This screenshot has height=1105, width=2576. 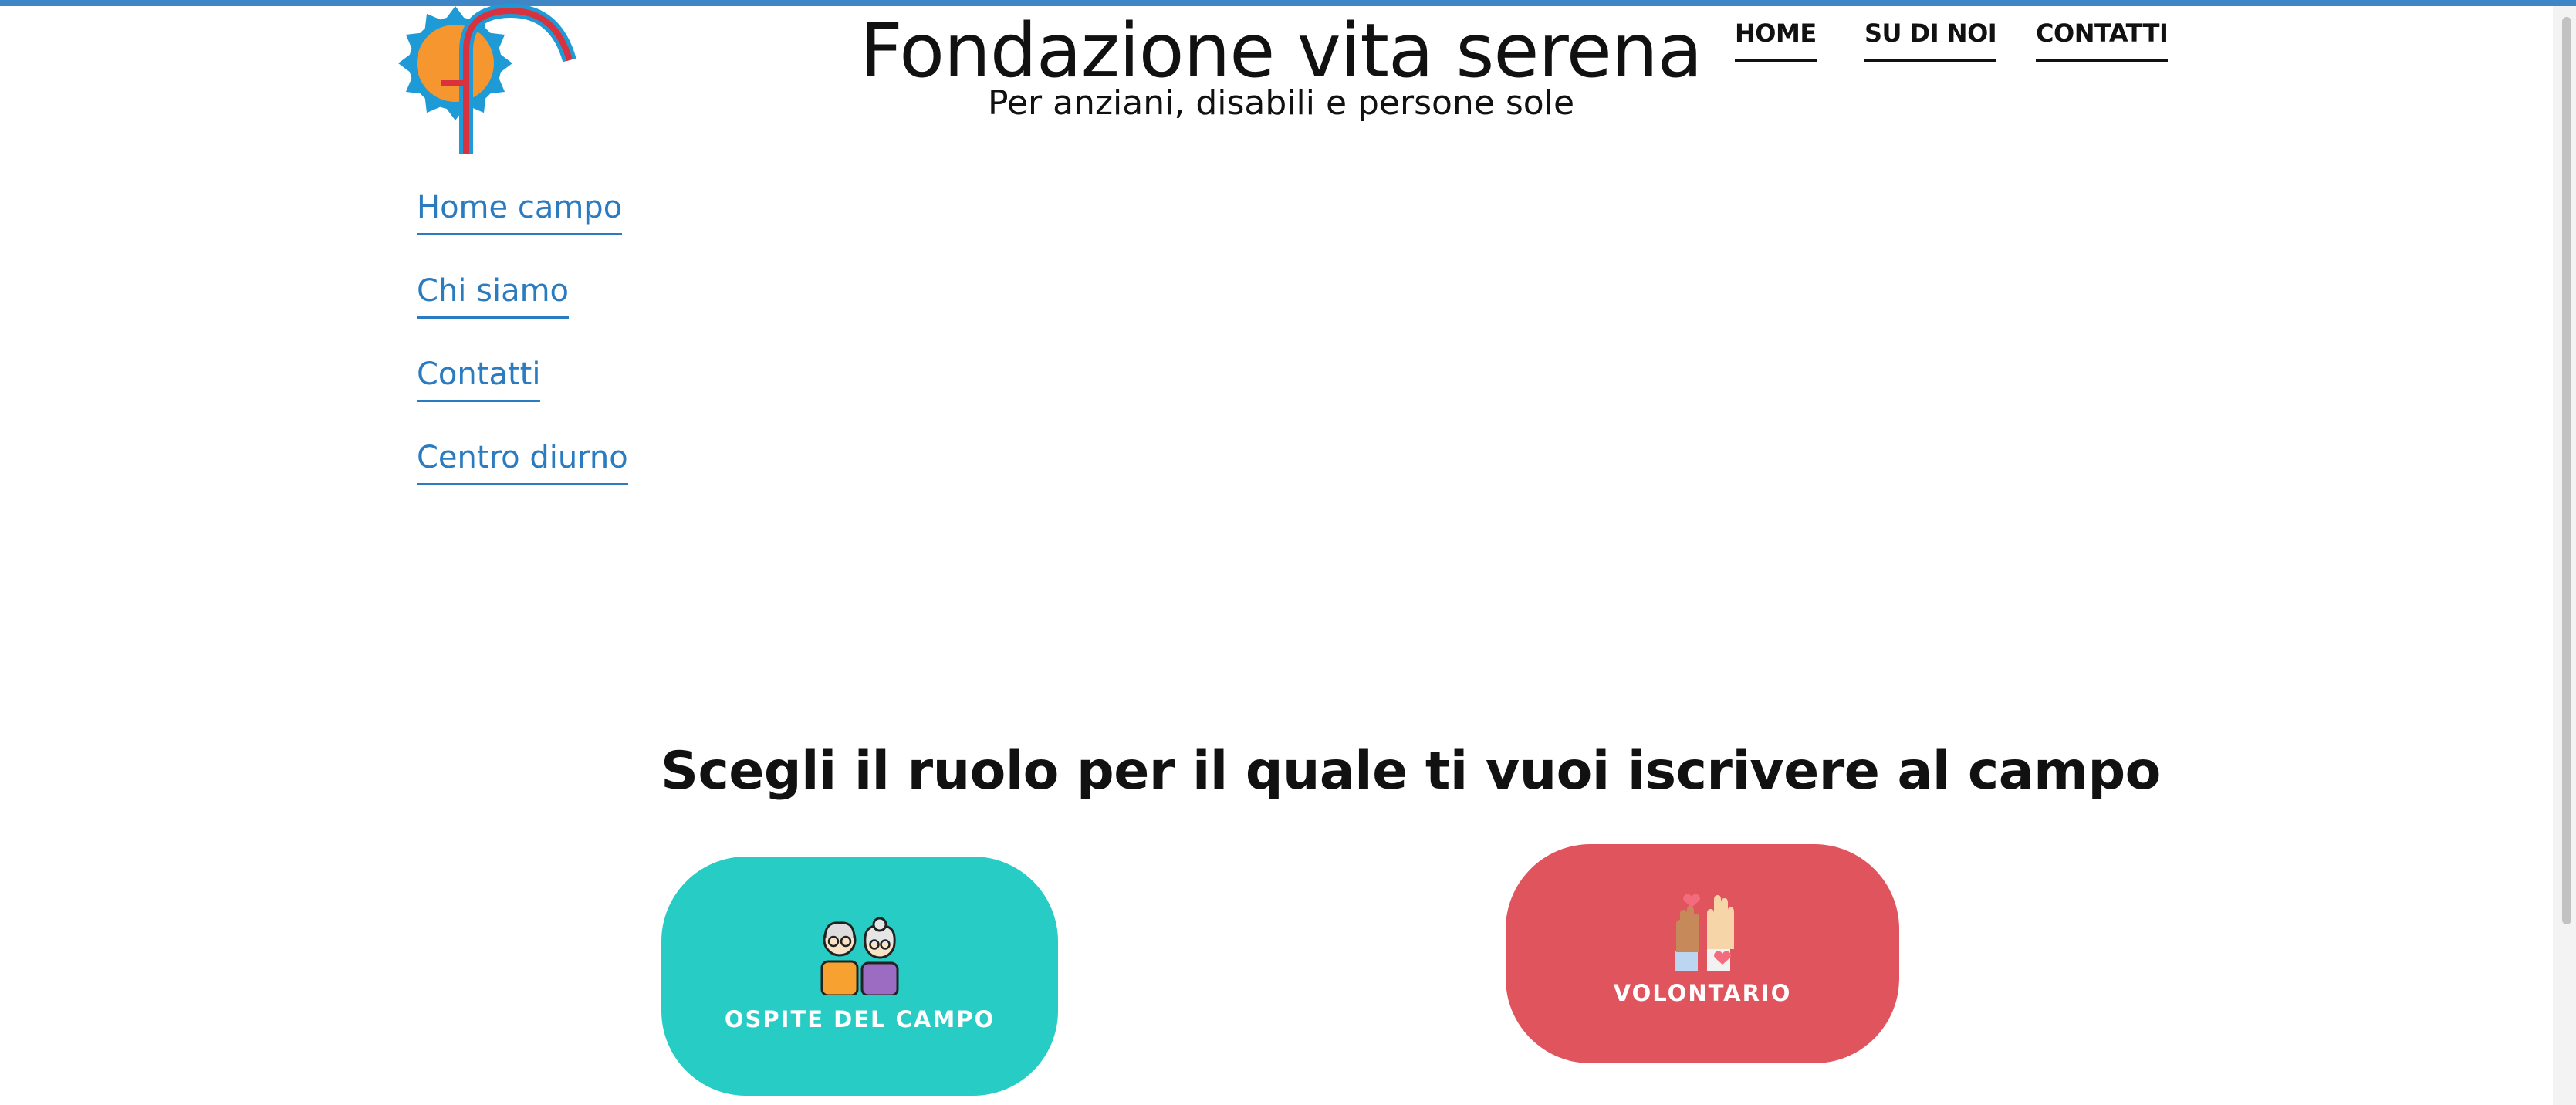 I want to click on top-nav-about: SU DI NOI, so click(x=1930, y=40).